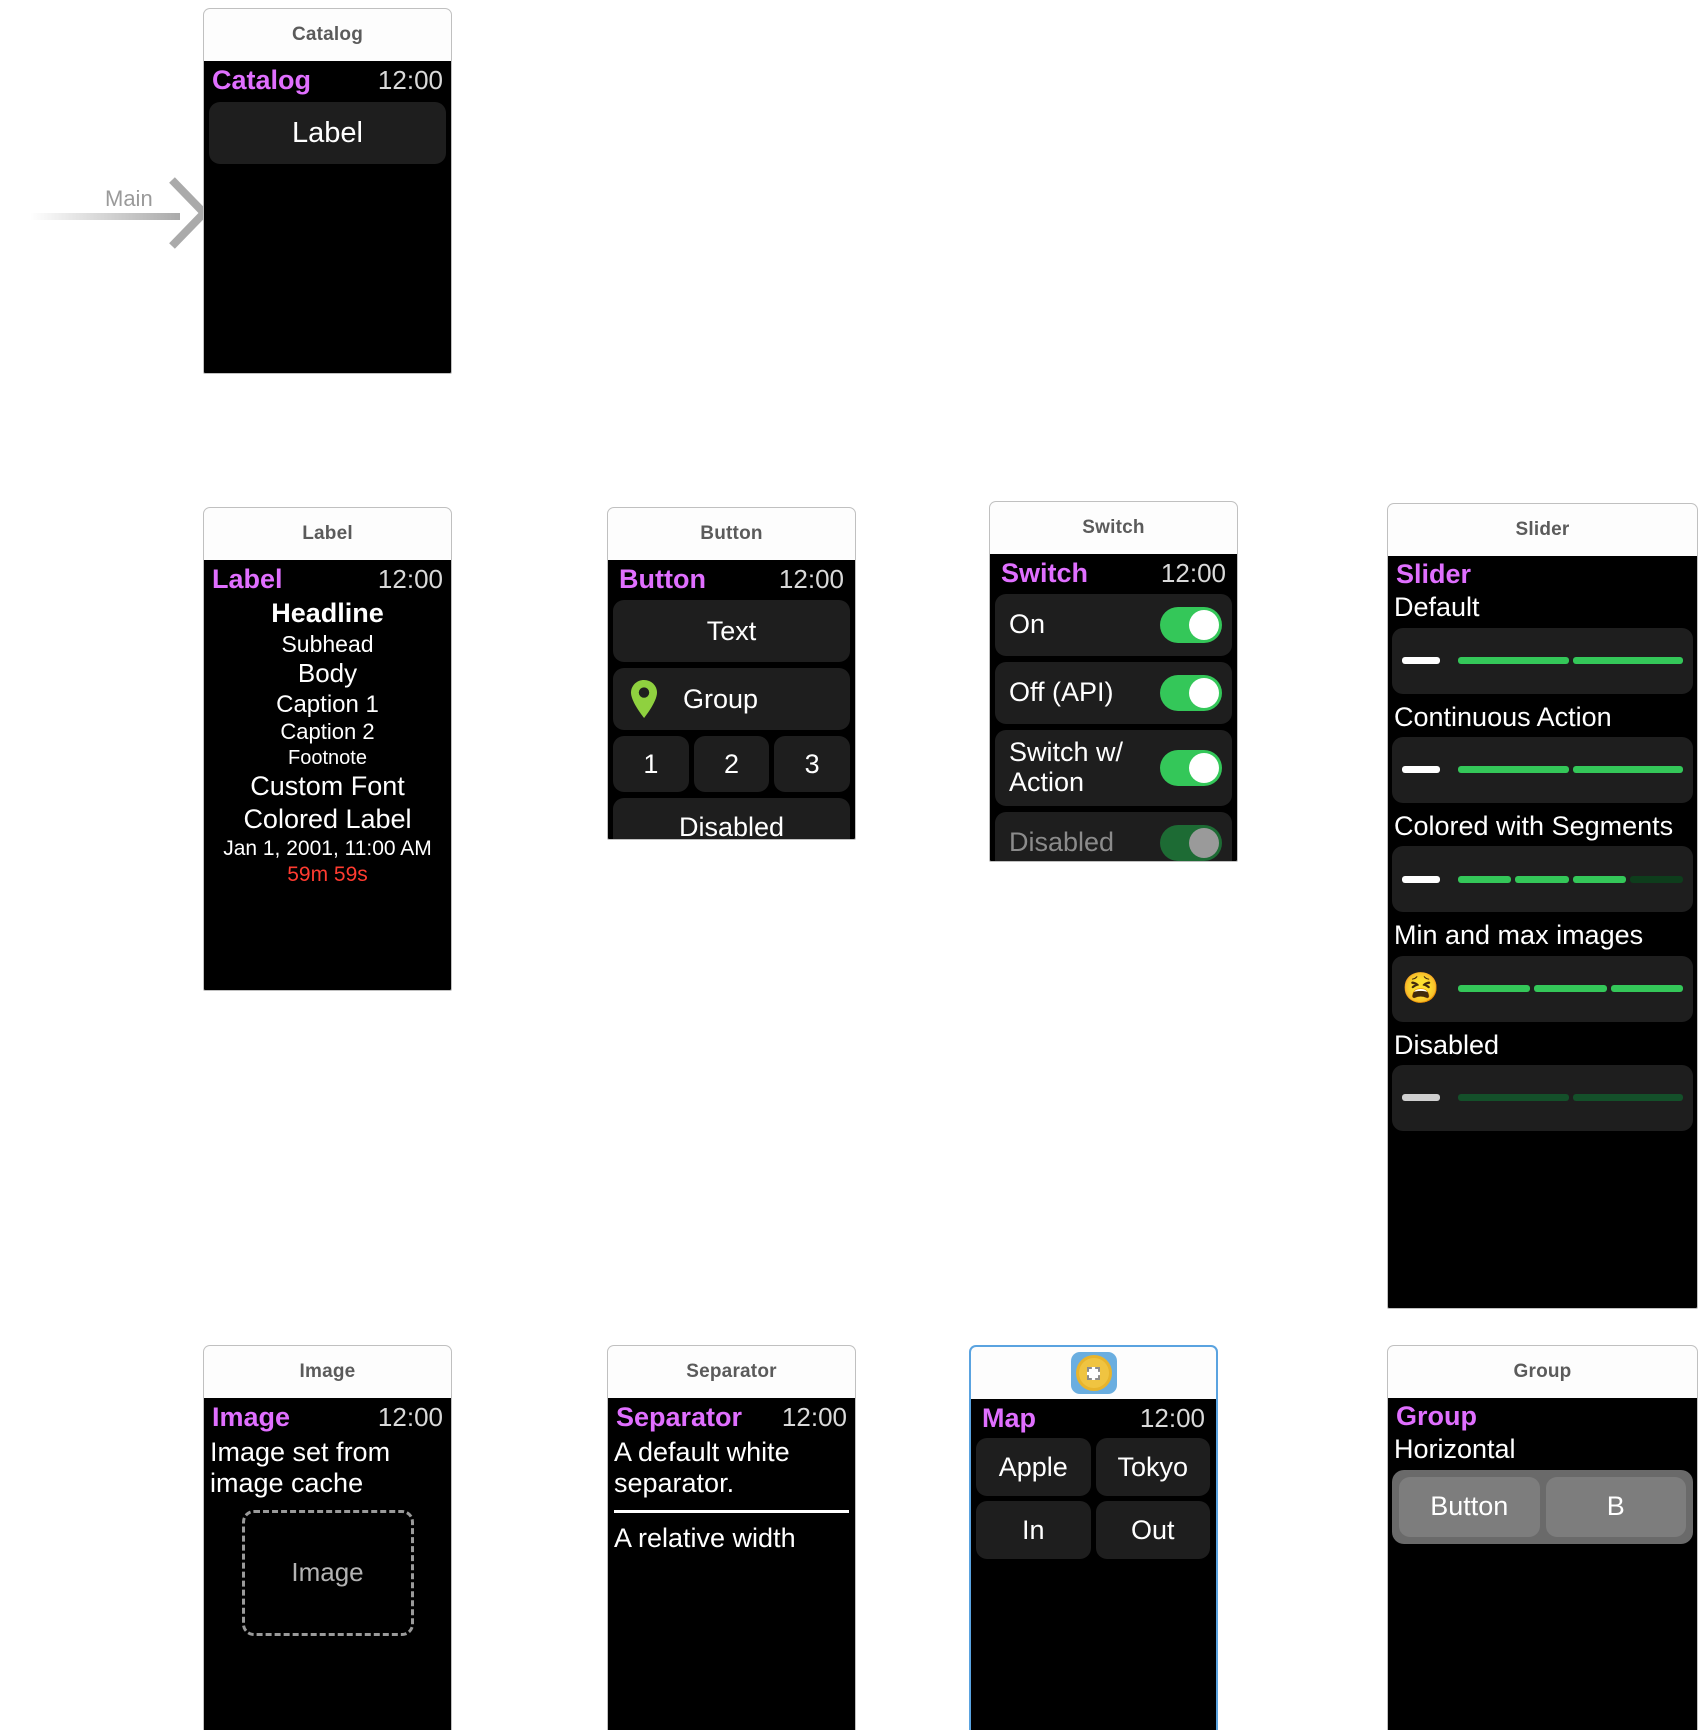  Describe the element at coordinates (1542, 1564) in the screenshot. I see `watch-screen-group: Group Horizontal Button B` at that location.